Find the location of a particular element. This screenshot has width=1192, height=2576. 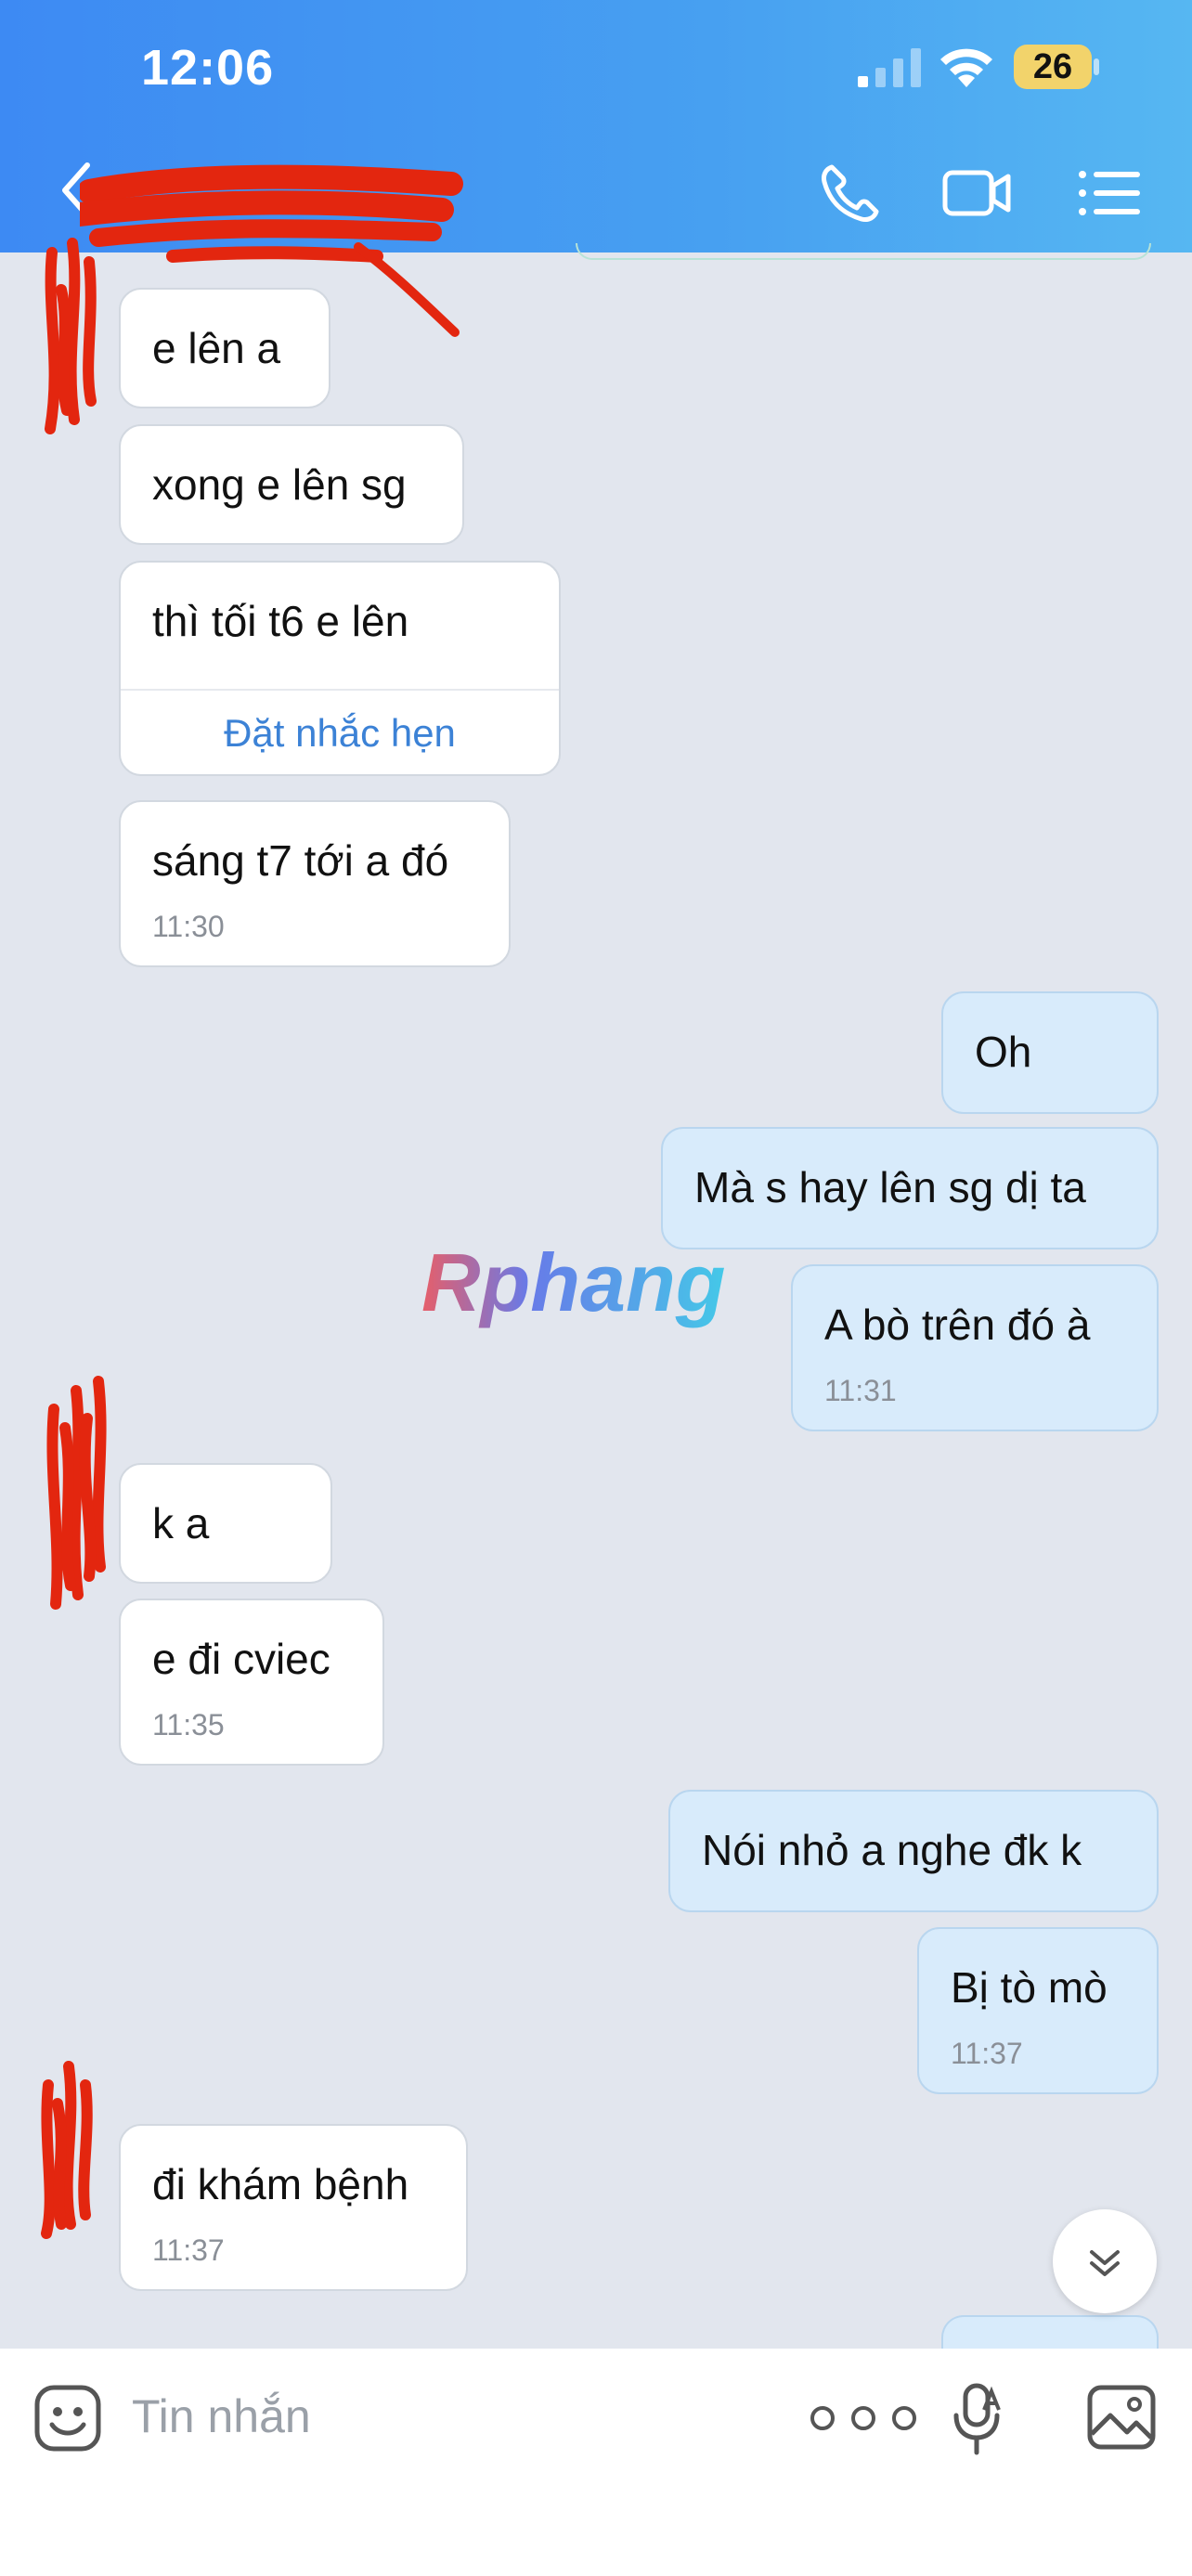

phone-icon is located at coordinates (851, 193).